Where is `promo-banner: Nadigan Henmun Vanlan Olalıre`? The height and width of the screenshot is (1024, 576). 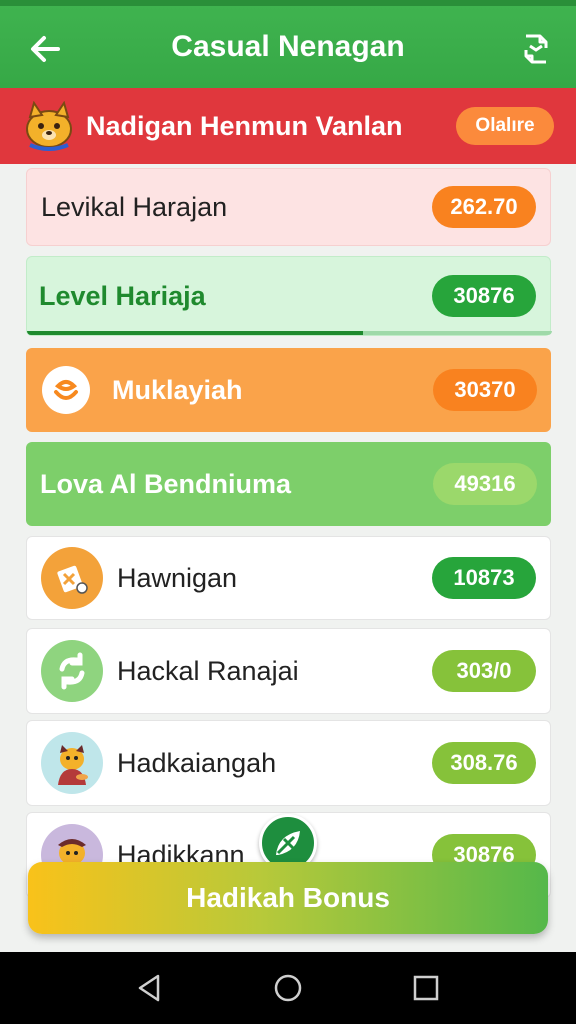 promo-banner: Nadigan Henmun Vanlan Olalıre is located at coordinates (288, 126).